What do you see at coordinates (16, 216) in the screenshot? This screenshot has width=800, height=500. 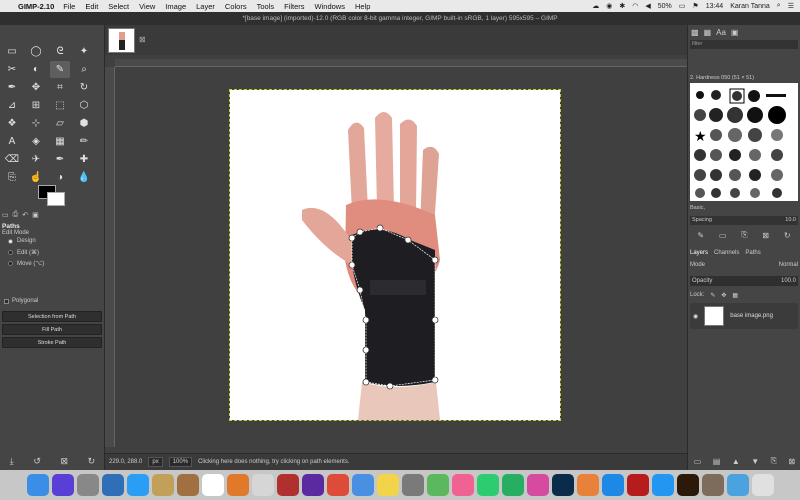 I see `device-status-tab-icon: ⎙` at bounding box center [16, 216].